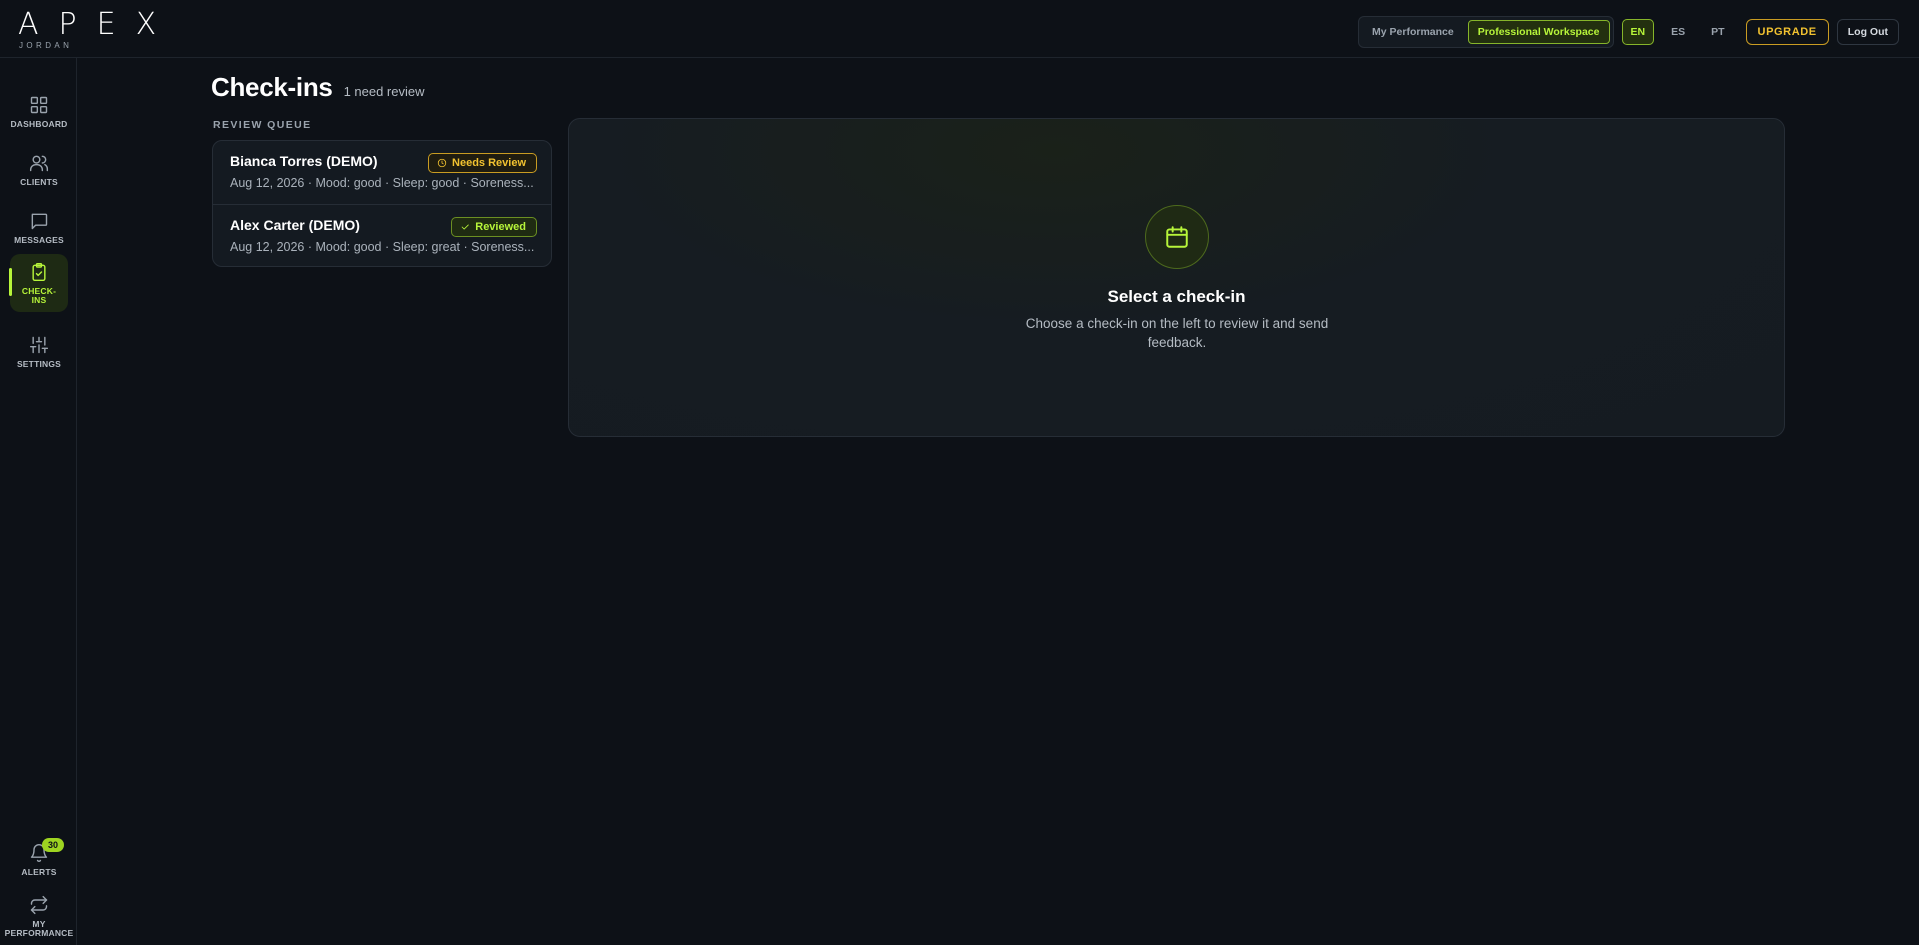 This screenshot has width=1919, height=945. I want to click on sidebar-item-clients: CLIENTS, so click(39, 170).